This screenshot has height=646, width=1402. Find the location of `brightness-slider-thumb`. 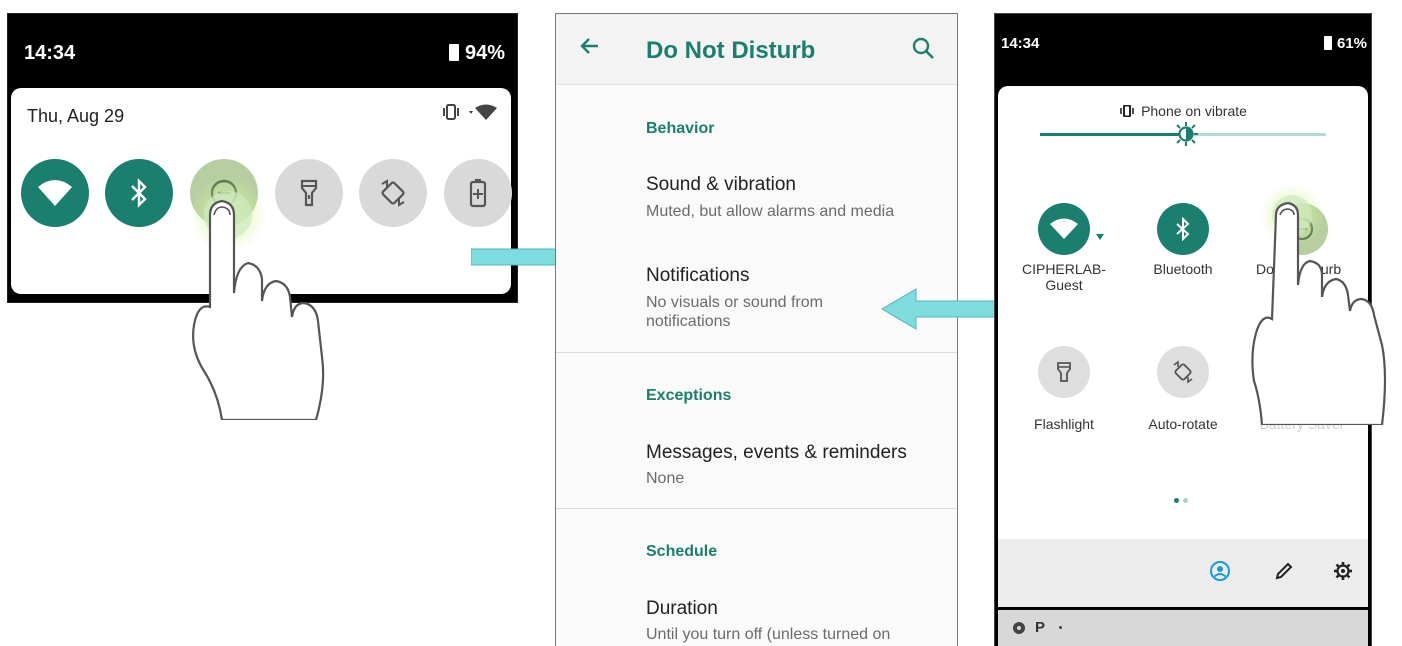

brightness-slider-thumb is located at coordinates (1186, 136).